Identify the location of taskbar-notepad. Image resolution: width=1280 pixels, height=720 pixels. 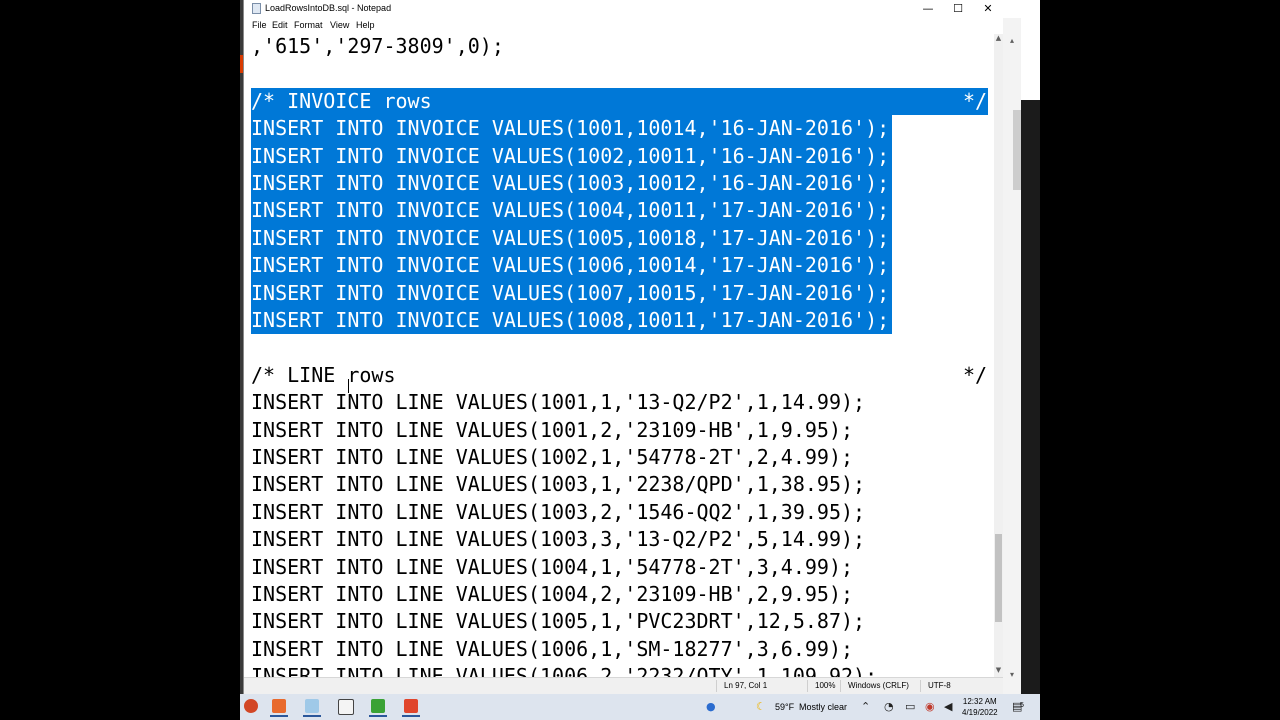
(312, 707).